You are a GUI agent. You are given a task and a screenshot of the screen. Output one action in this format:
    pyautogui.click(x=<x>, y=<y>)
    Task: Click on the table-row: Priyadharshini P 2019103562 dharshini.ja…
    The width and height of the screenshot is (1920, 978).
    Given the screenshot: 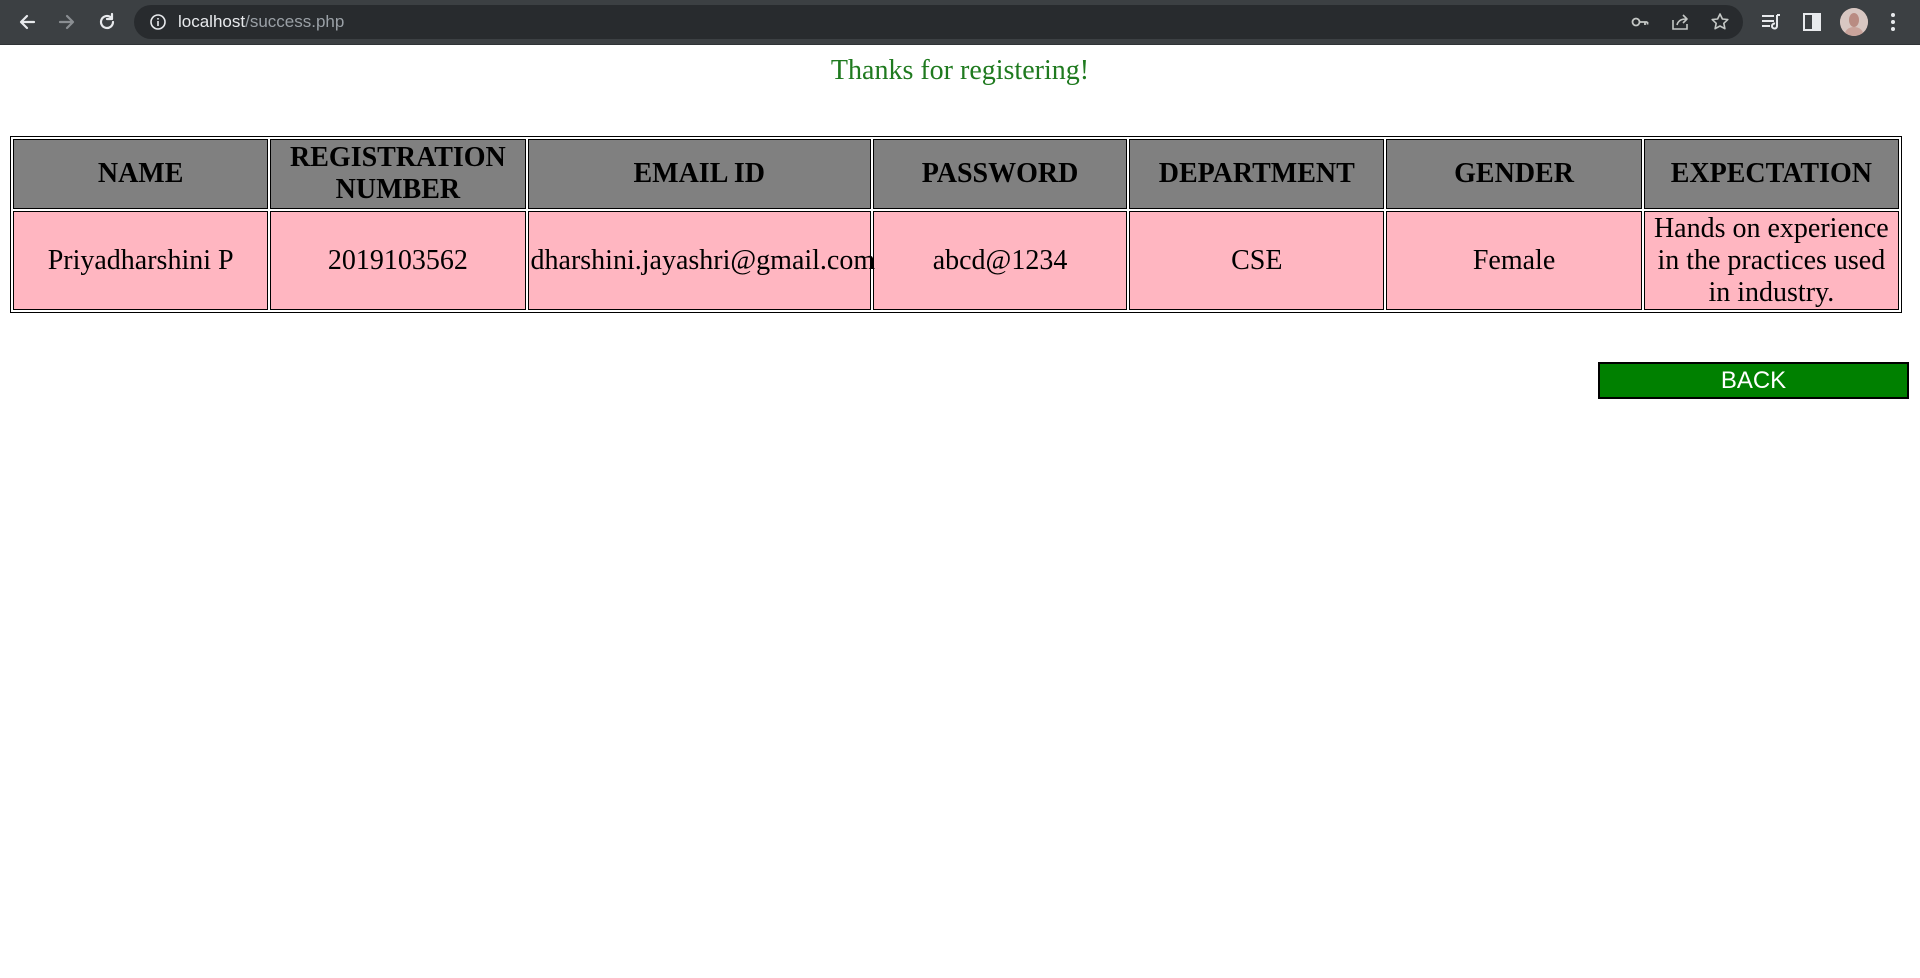 What is the action you would take?
    pyautogui.click(x=956, y=260)
    